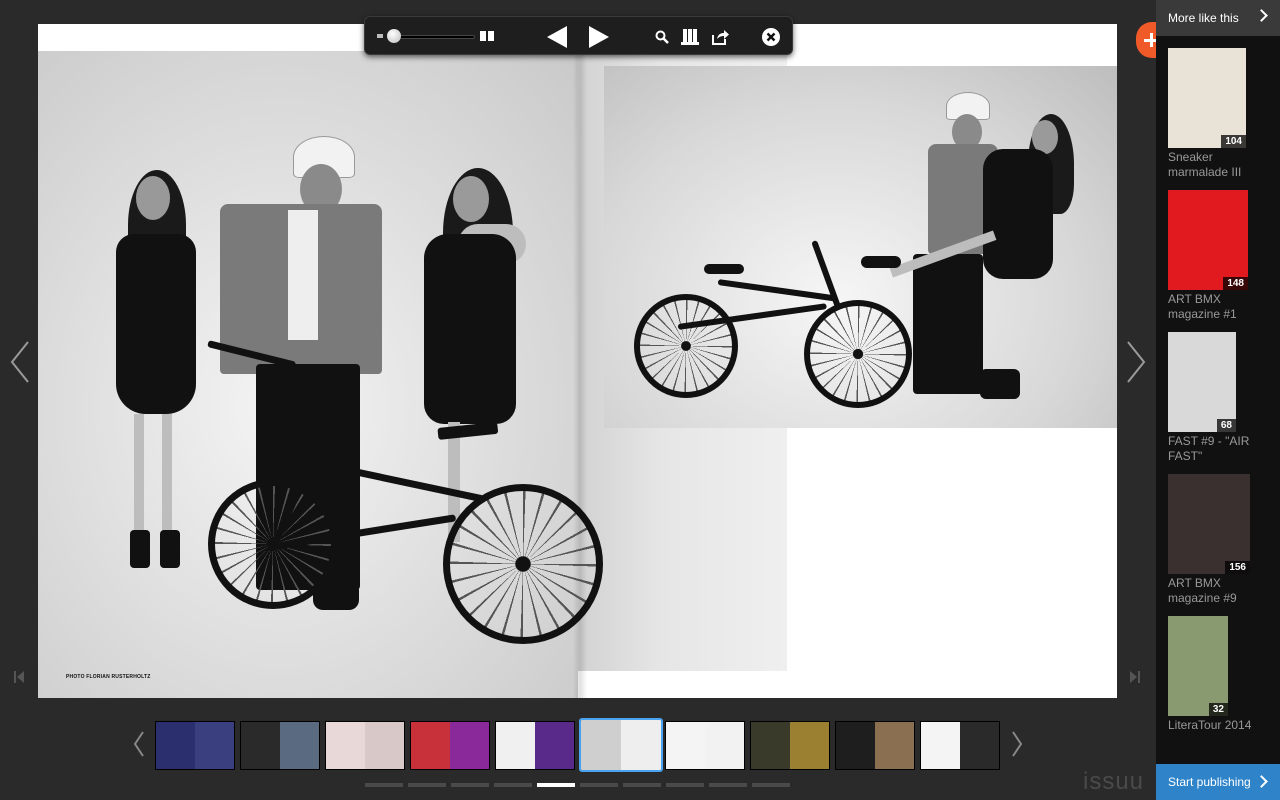 The width and height of the screenshot is (1280, 800). Describe the element at coordinates (578, 35) in the screenshot. I see `reader-toolbar` at that location.